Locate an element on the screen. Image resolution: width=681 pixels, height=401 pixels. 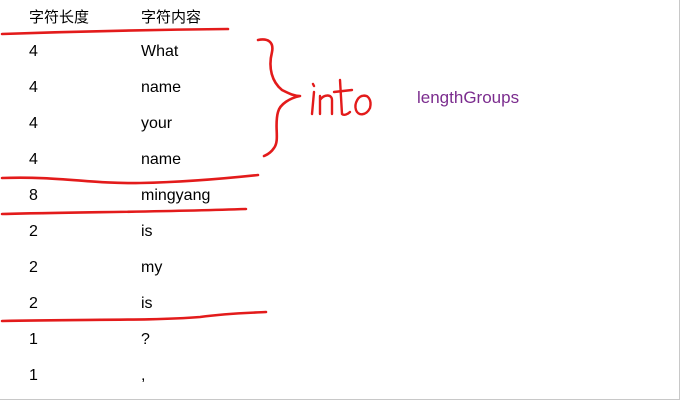
length-groups-label: lengthGroups is located at coordinates (468, 97).